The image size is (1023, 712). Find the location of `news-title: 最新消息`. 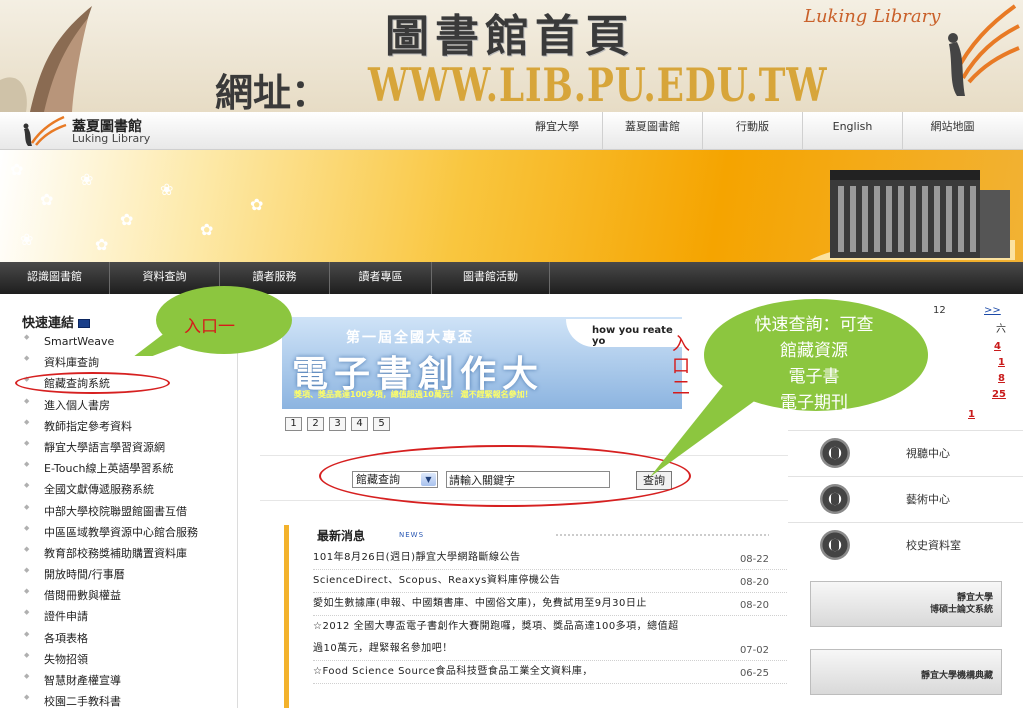

news-title: 最新消息 is located at coordinates (341, 536).